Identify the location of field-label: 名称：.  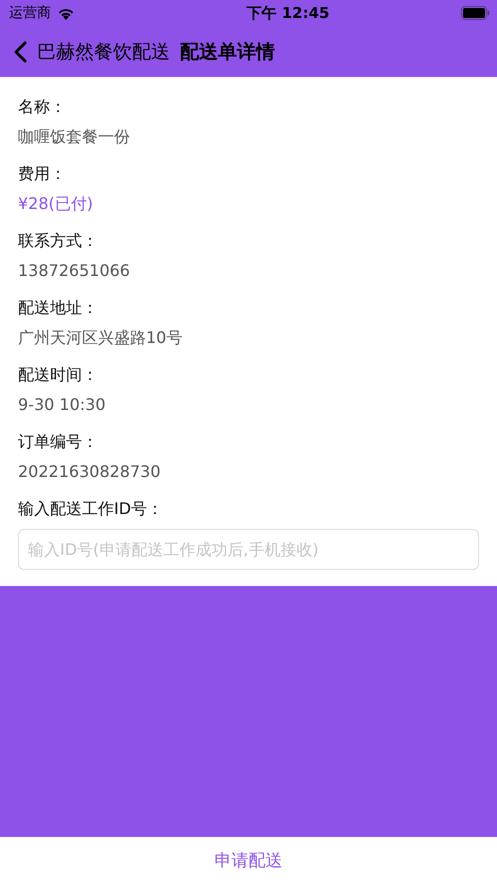
(42, 107).